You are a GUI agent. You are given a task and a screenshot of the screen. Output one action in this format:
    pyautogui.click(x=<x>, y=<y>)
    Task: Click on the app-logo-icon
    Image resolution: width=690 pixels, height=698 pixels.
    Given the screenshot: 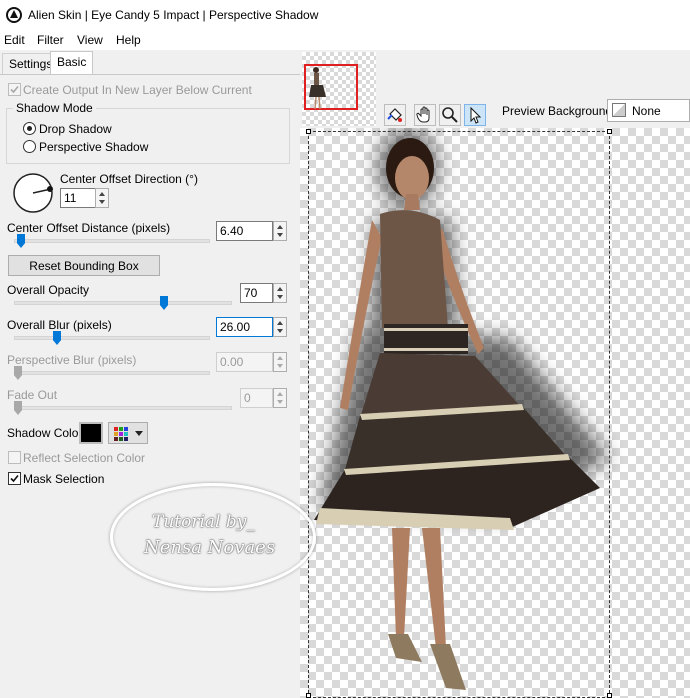 What is the action you would take?
    pyautogui.click(x=14, y=15)
    